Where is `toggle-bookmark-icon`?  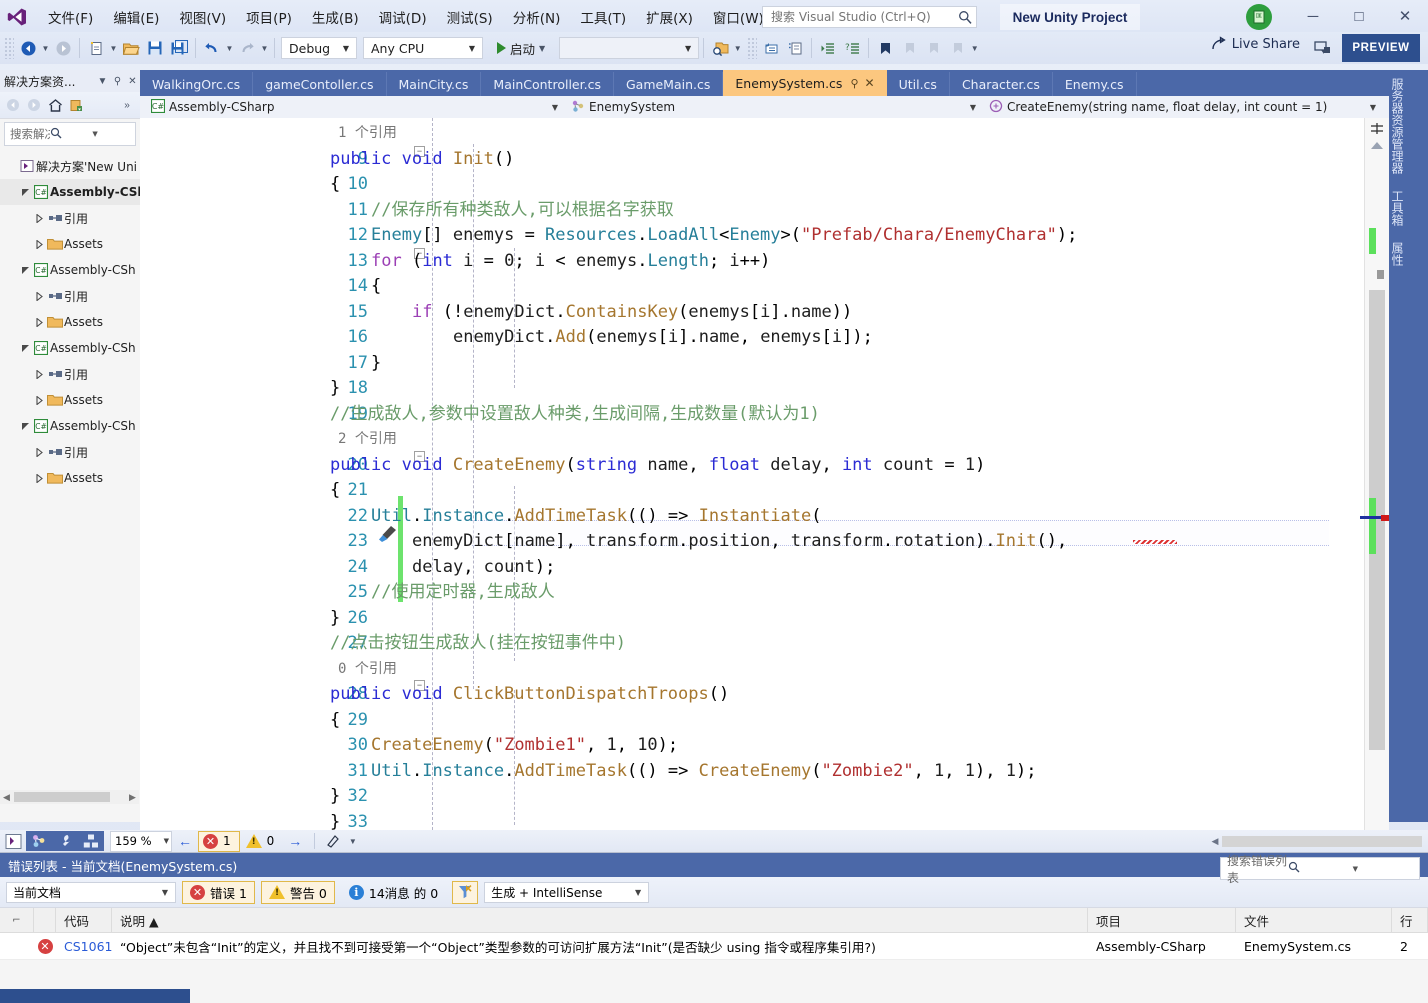
toggle-bookmark-icon is located at coordinates (885, 48).